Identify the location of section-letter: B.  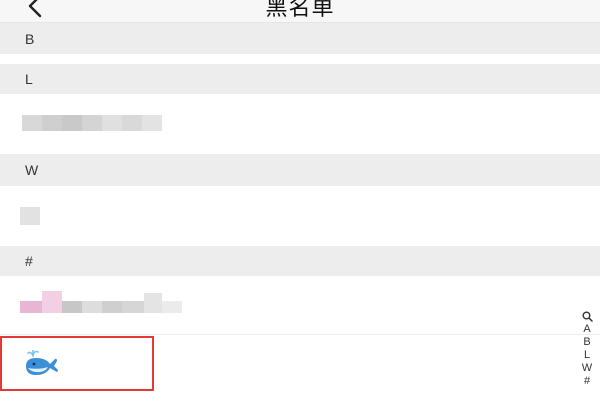
(30, 39).